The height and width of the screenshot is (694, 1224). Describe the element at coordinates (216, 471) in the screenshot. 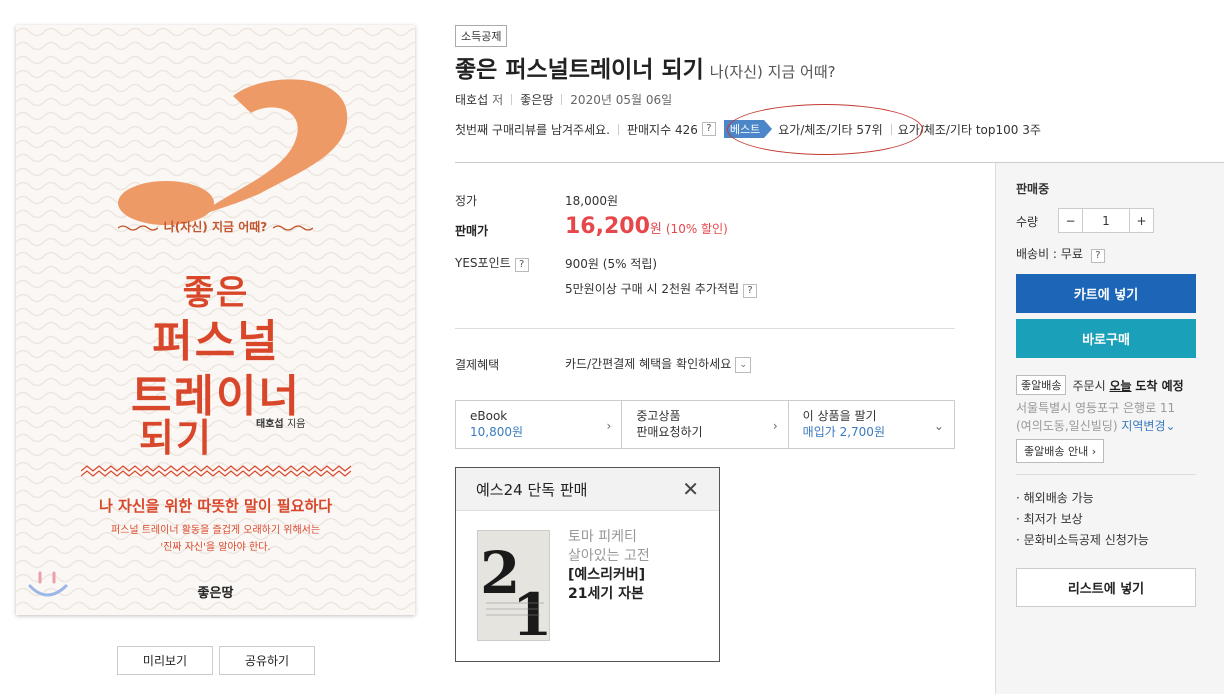

I see `cover-zigzag-divider` at that location.